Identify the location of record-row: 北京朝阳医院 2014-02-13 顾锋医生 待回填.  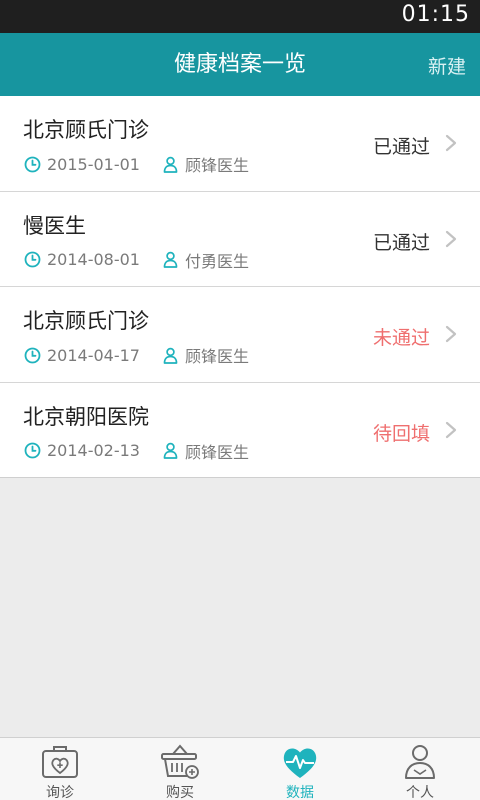
(240, 430).